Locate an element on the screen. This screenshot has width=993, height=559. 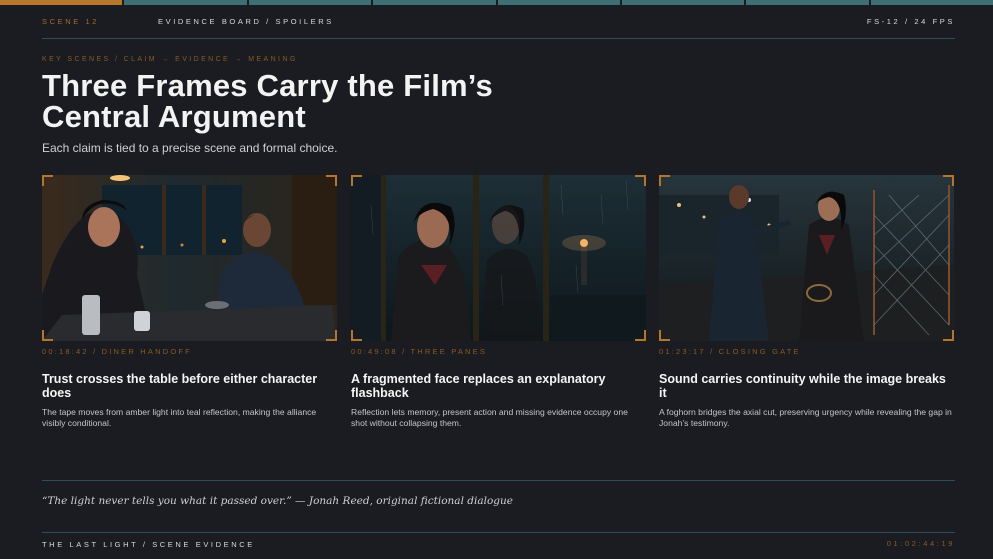
scene-progress-bar is located at coordinates (496, 2).